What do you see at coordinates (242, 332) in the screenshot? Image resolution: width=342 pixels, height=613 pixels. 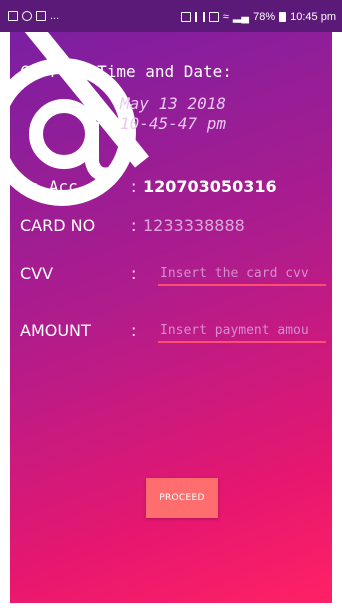 I see `amount-input` at bounding box center [242, 332].